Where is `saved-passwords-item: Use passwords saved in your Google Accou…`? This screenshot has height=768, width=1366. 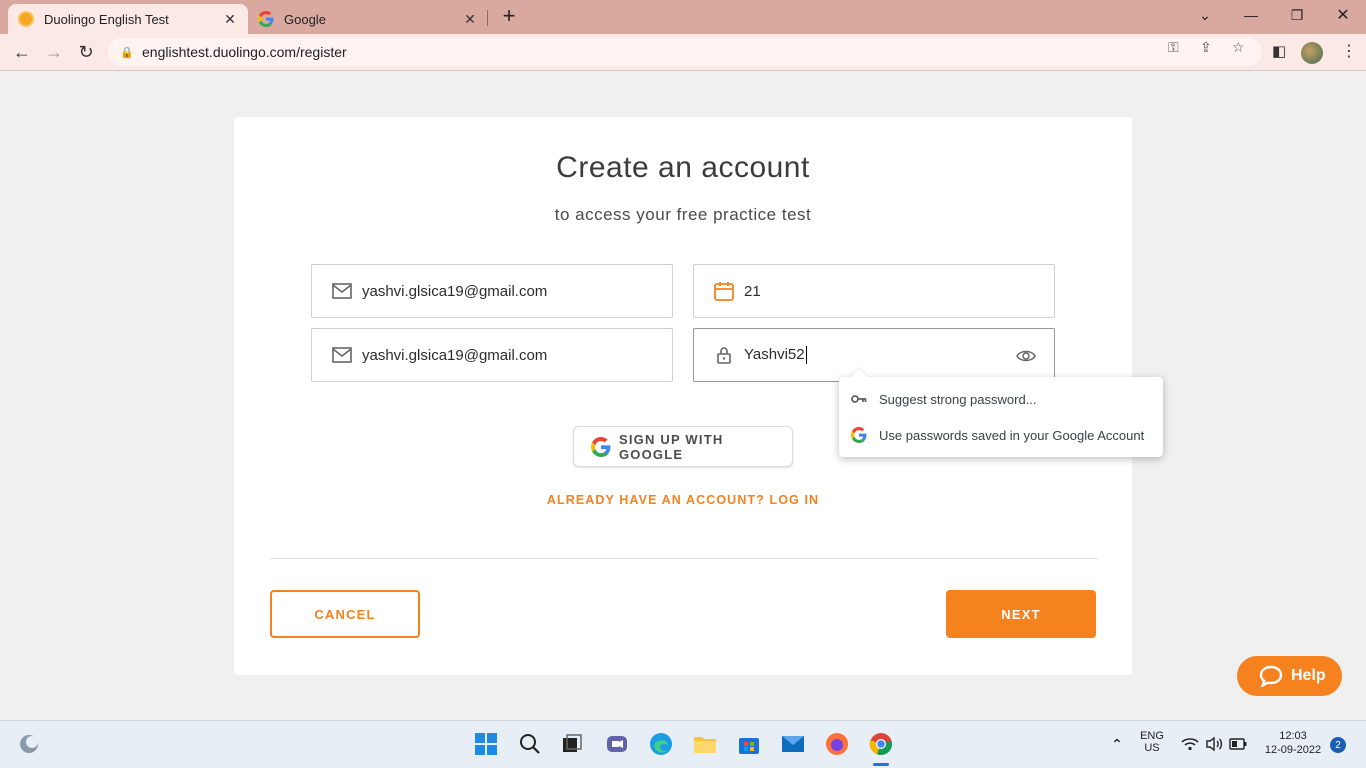
saved-passwords-item: Use passwords saved in your Google Accou… is located at coordinates (1001, 435).